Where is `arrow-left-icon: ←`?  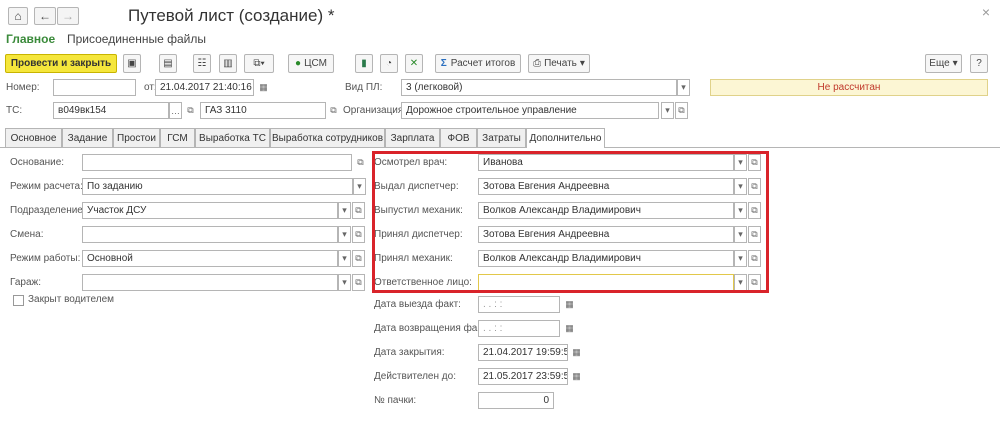
arrow-left-icon: ← is located at coordinates (45, 16).